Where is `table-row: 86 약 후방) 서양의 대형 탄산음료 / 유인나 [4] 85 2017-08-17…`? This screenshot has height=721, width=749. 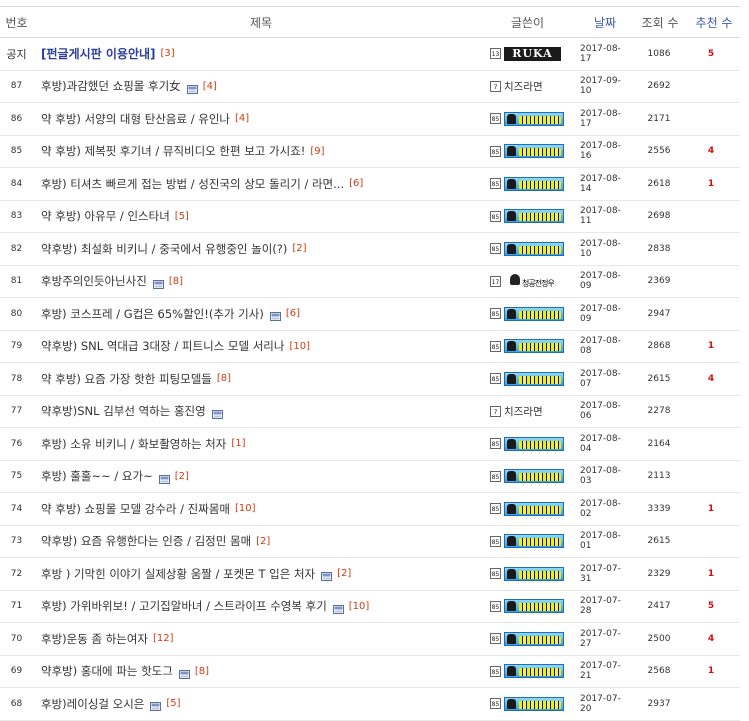 table-row: 86 약 후방) 서양의 대형 탄산음료 / 유인나 [4] 85 2017-08-17… is located at coordinates (370, 119).